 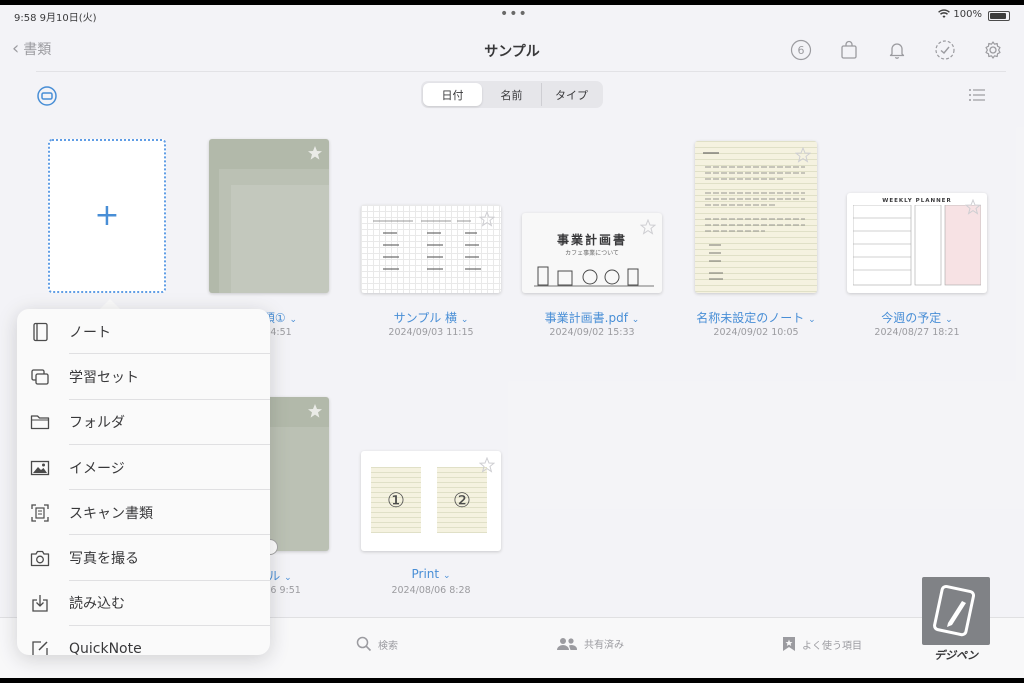 I want to click on new-document-card: +, so click(x=107, y=216).